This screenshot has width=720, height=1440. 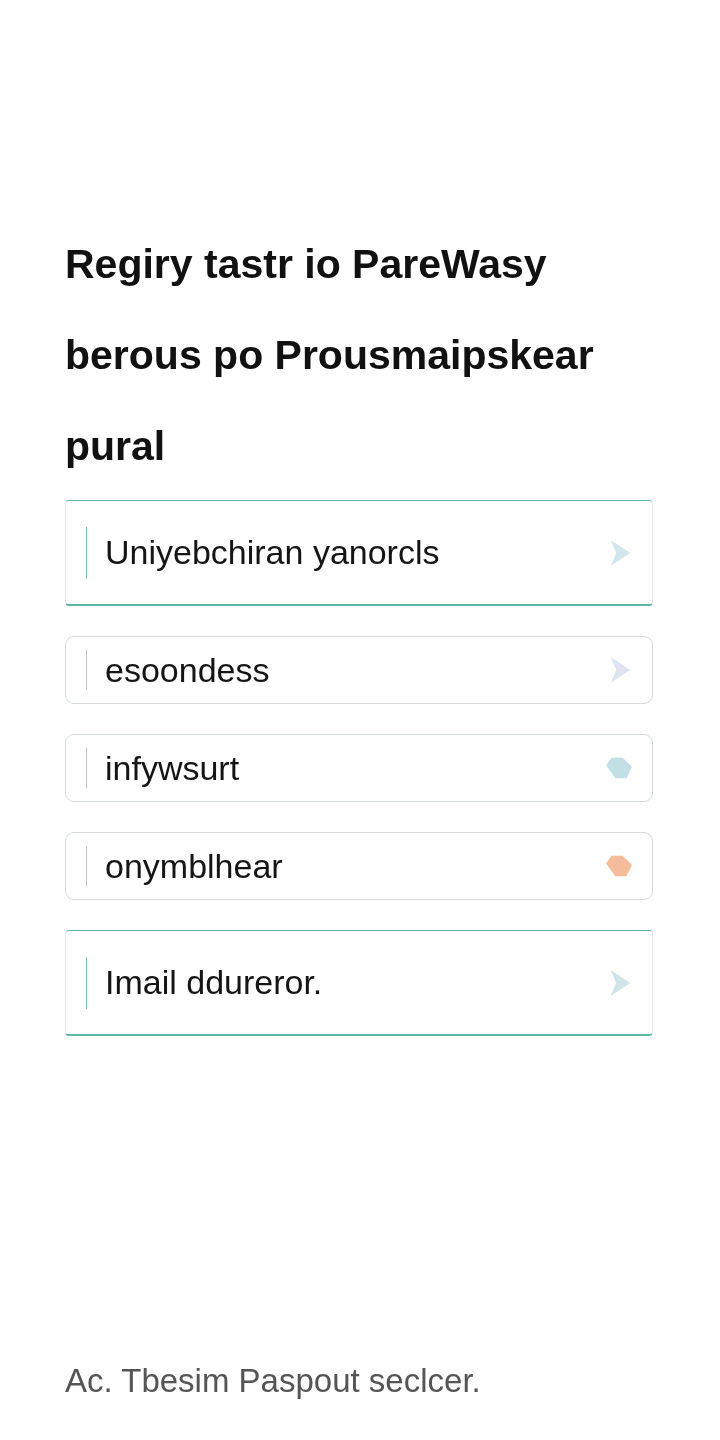 I want to click on text-field: Imail ddureror., so click(x=359, y=983).